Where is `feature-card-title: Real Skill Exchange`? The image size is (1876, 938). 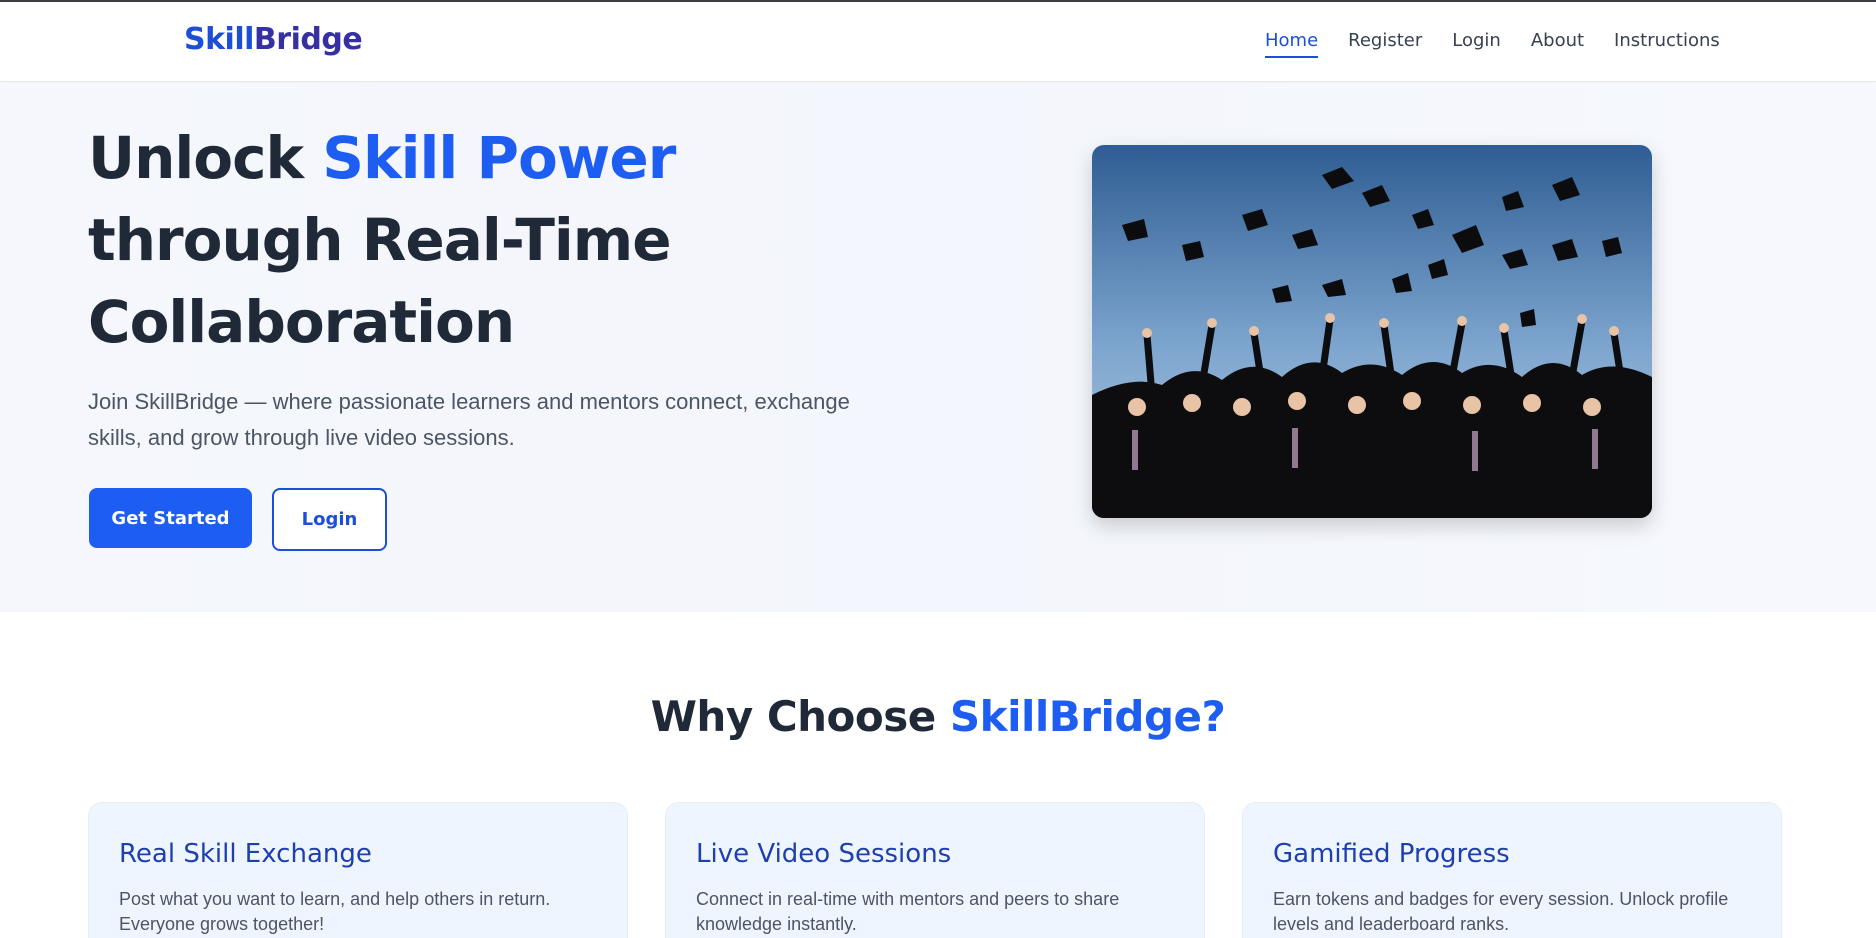
feature-card-title: Real Skill Exchange is located at coordinates (245, 854).